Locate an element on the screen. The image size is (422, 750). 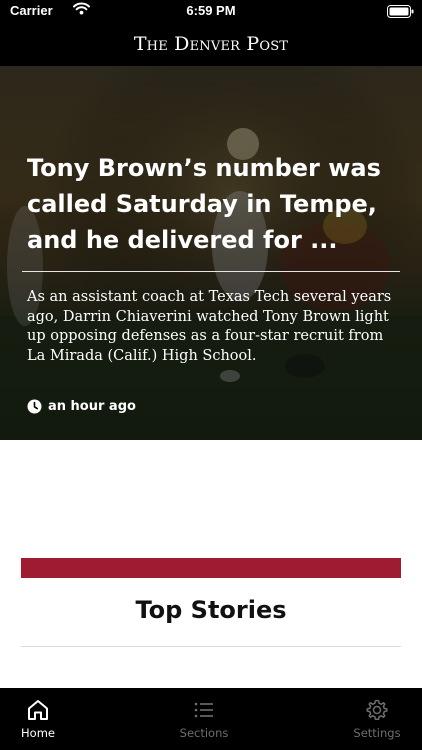
clock-icon is located at coordinates (34, 406).